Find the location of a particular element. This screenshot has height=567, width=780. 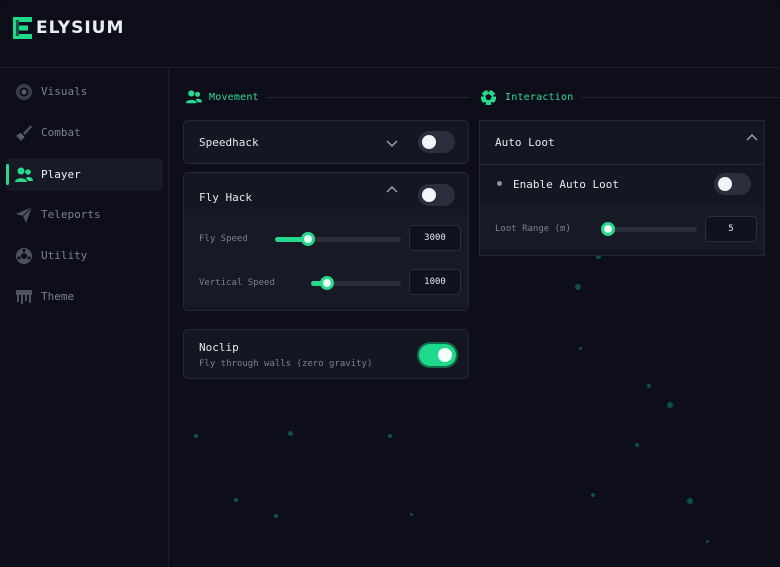

speedhack-card: Speedhack is located at coordinates (326, 142).